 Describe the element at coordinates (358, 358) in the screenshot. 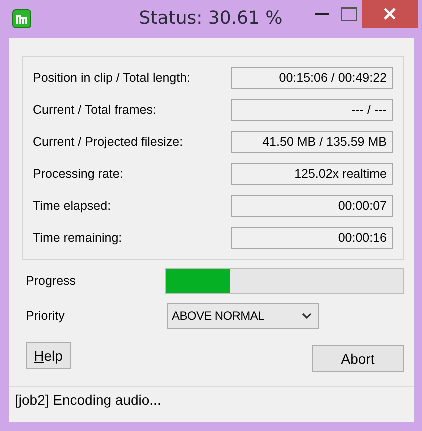

I see `abort-button: Abort` at that location.